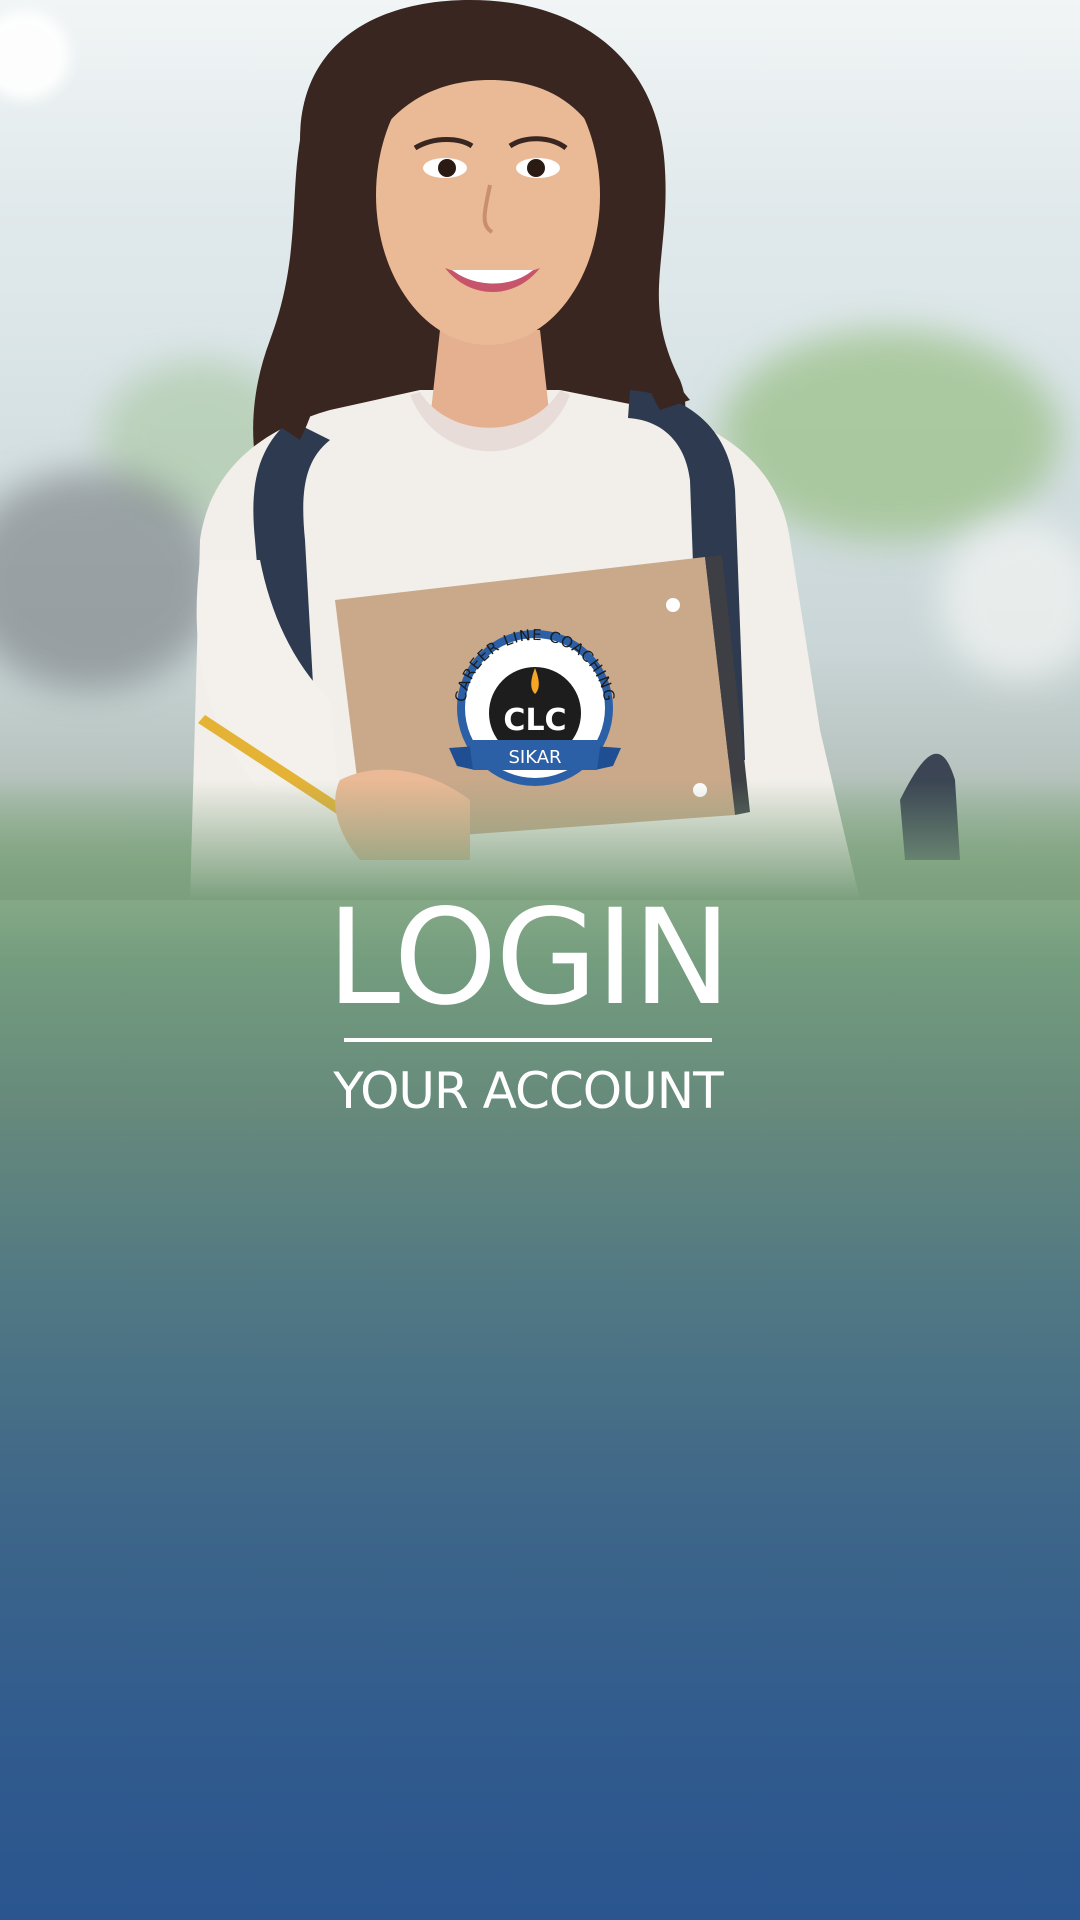 This screenshot has width=1080, height=1920. I want to click on clc-logo: CAREER LINE COACHING CLC SIKAR, so click(535, 707).